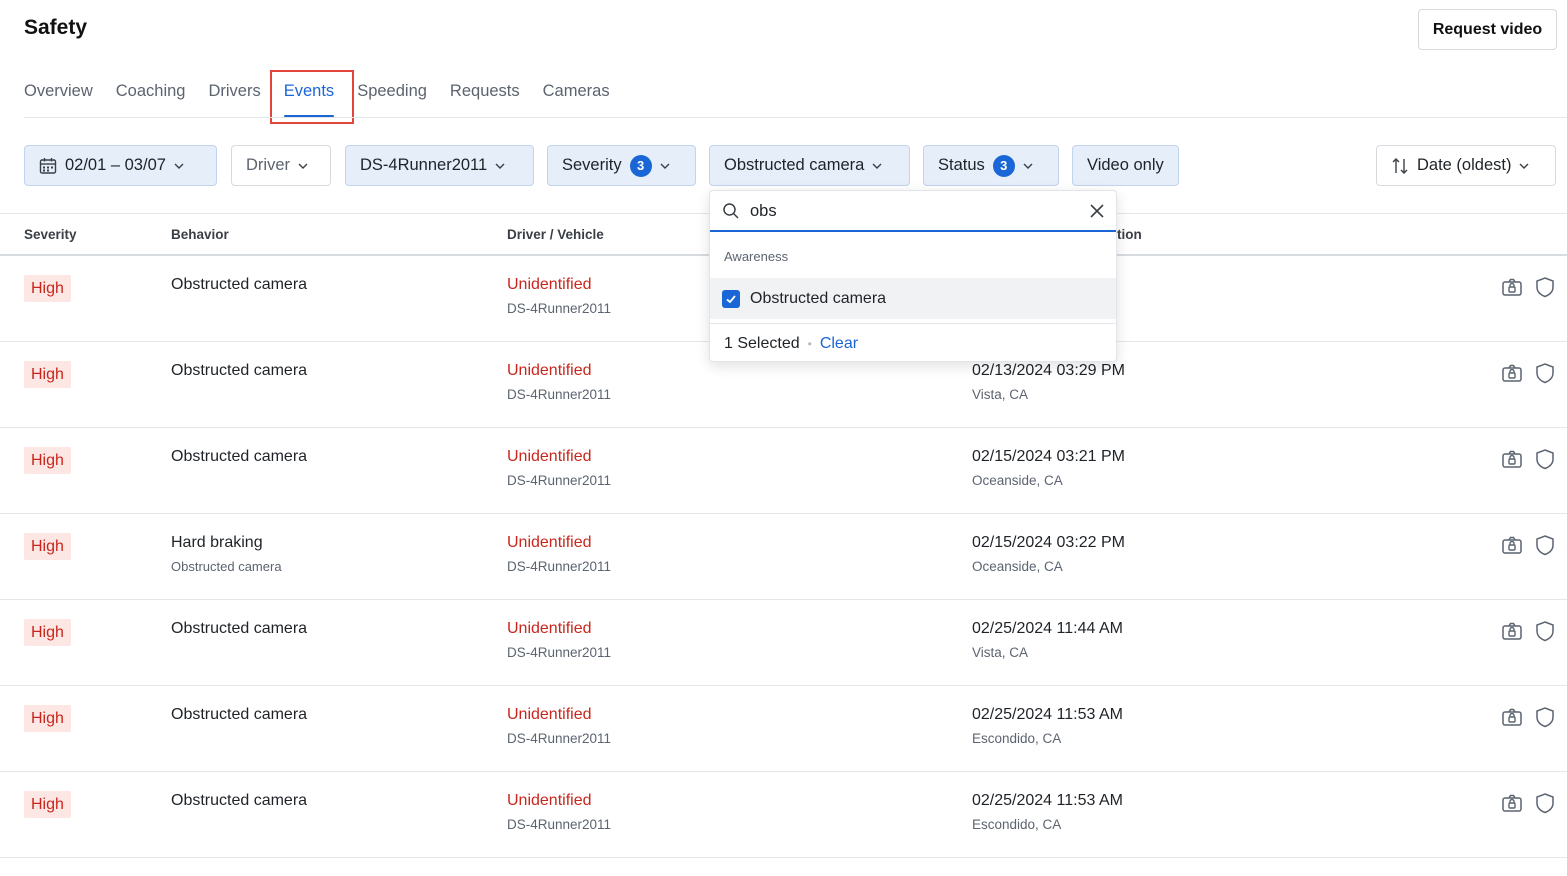 The width and height of the screenshot is (1567, 876). I want to click on tab-drivers: Drivers, so click(234, 98).